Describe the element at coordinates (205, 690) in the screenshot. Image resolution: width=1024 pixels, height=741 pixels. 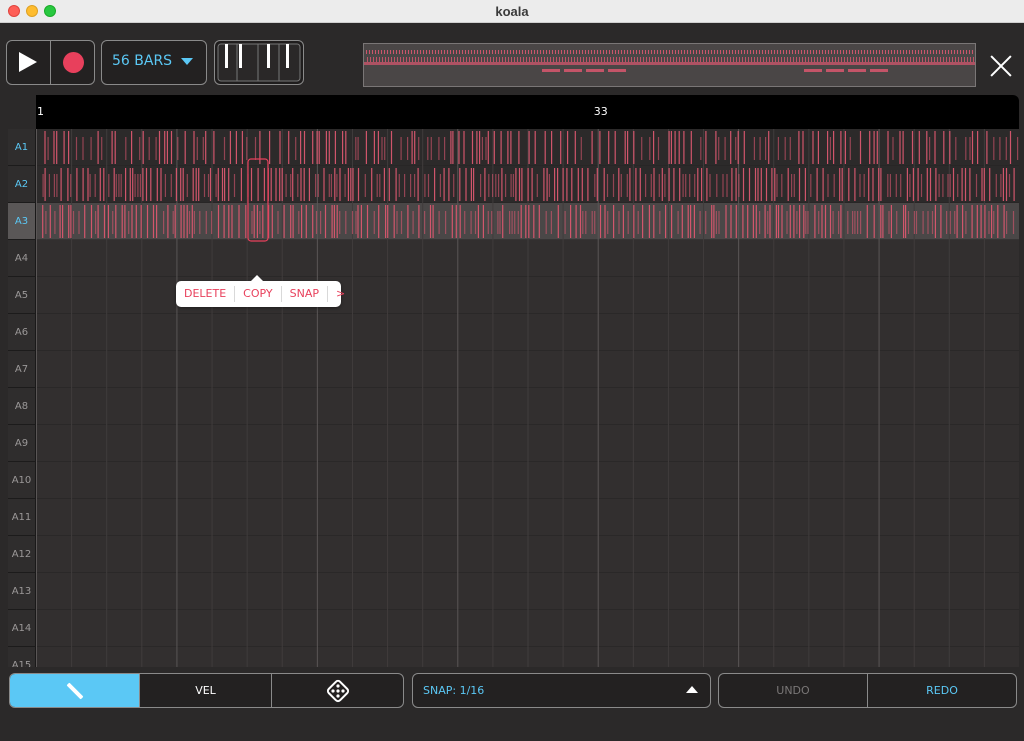
I see `velocity-tool-button: VEL` at that location.